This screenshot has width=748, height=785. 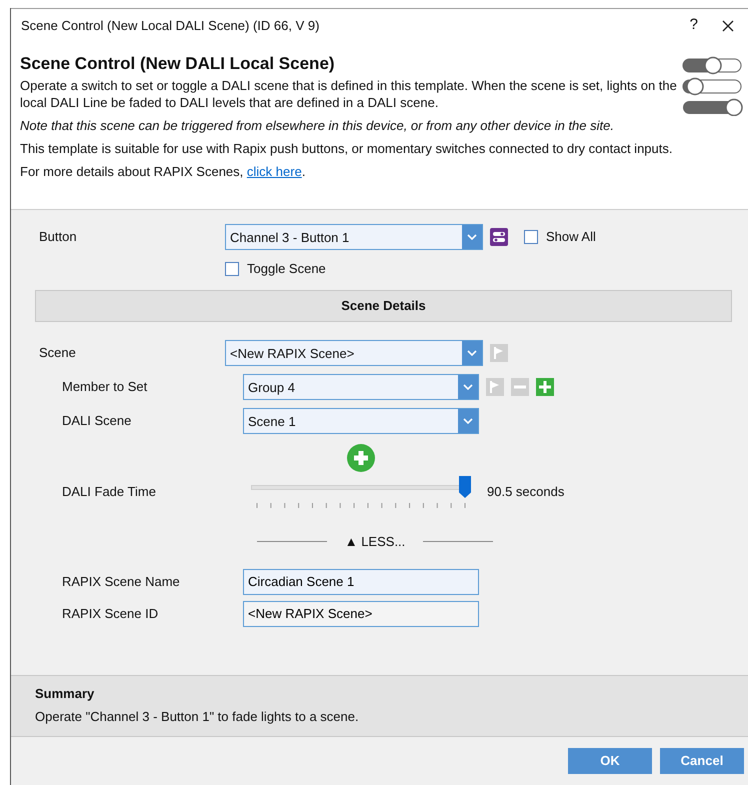 What do you see at coordinates (571, 237) in the screenshot?
I see `checkbox-label: Show All` at bounding box center [571, 237].